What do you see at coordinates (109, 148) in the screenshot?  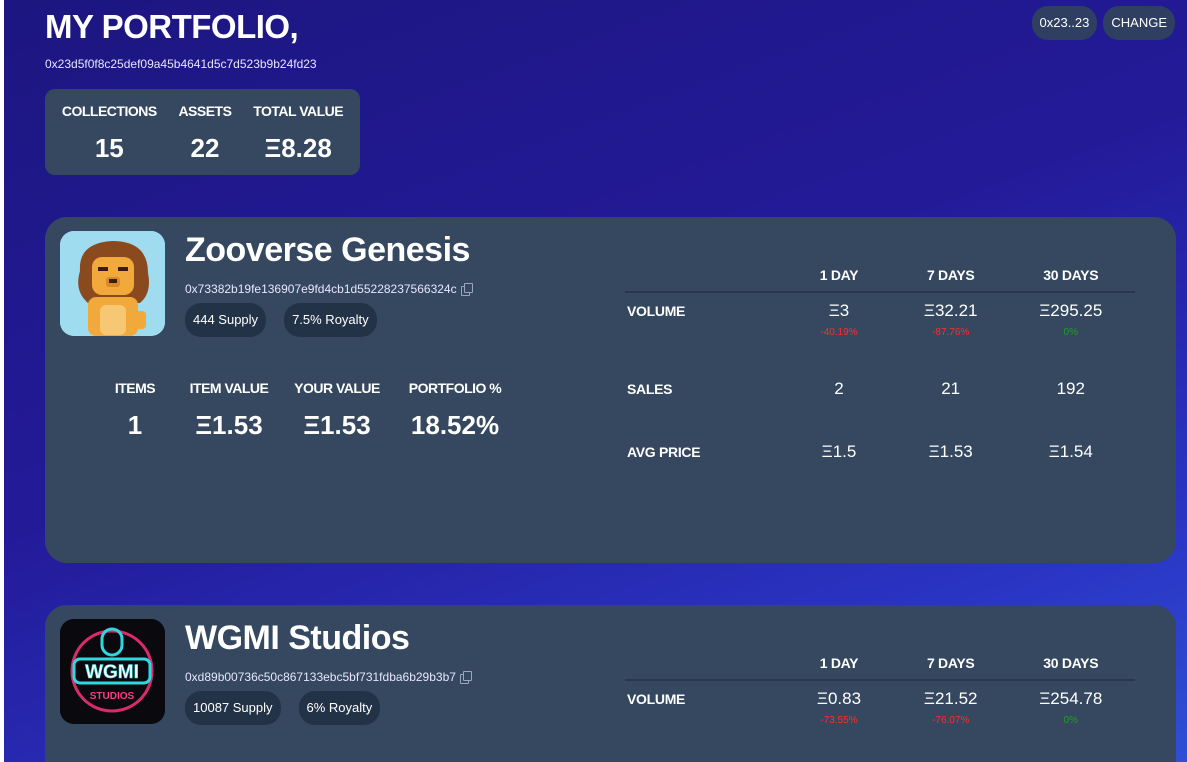 I see `collections-value: 15` at bounding box center [109, 148].